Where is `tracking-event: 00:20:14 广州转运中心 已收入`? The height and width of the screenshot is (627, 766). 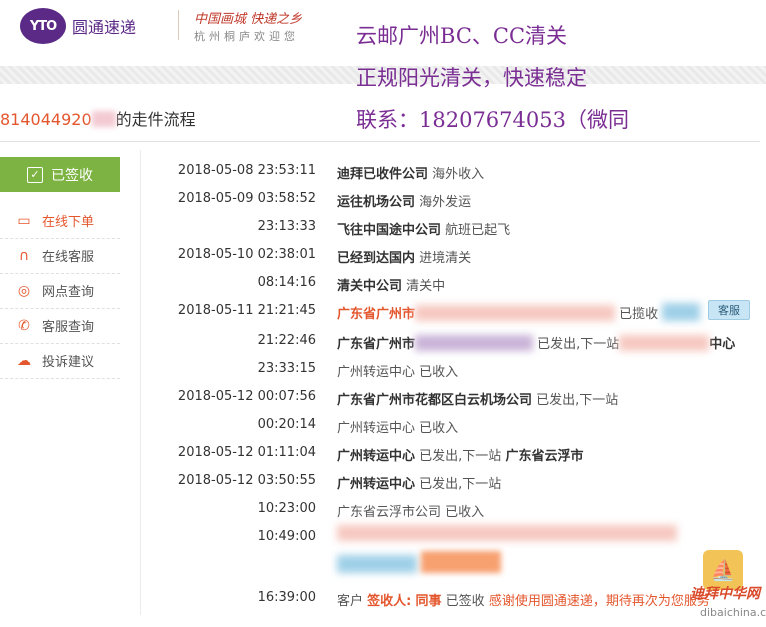 tracking-event: 00:20:14 广州转运中心 已收入 is located at coordinates (450, 428).